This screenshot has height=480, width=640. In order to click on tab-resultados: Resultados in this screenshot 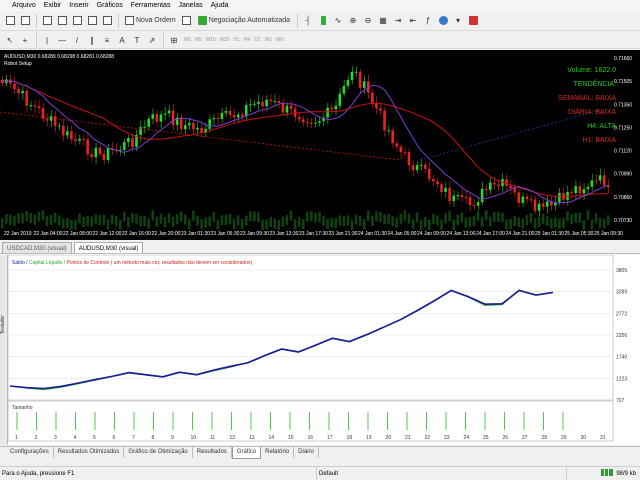, I will do `click(212, 452)`.